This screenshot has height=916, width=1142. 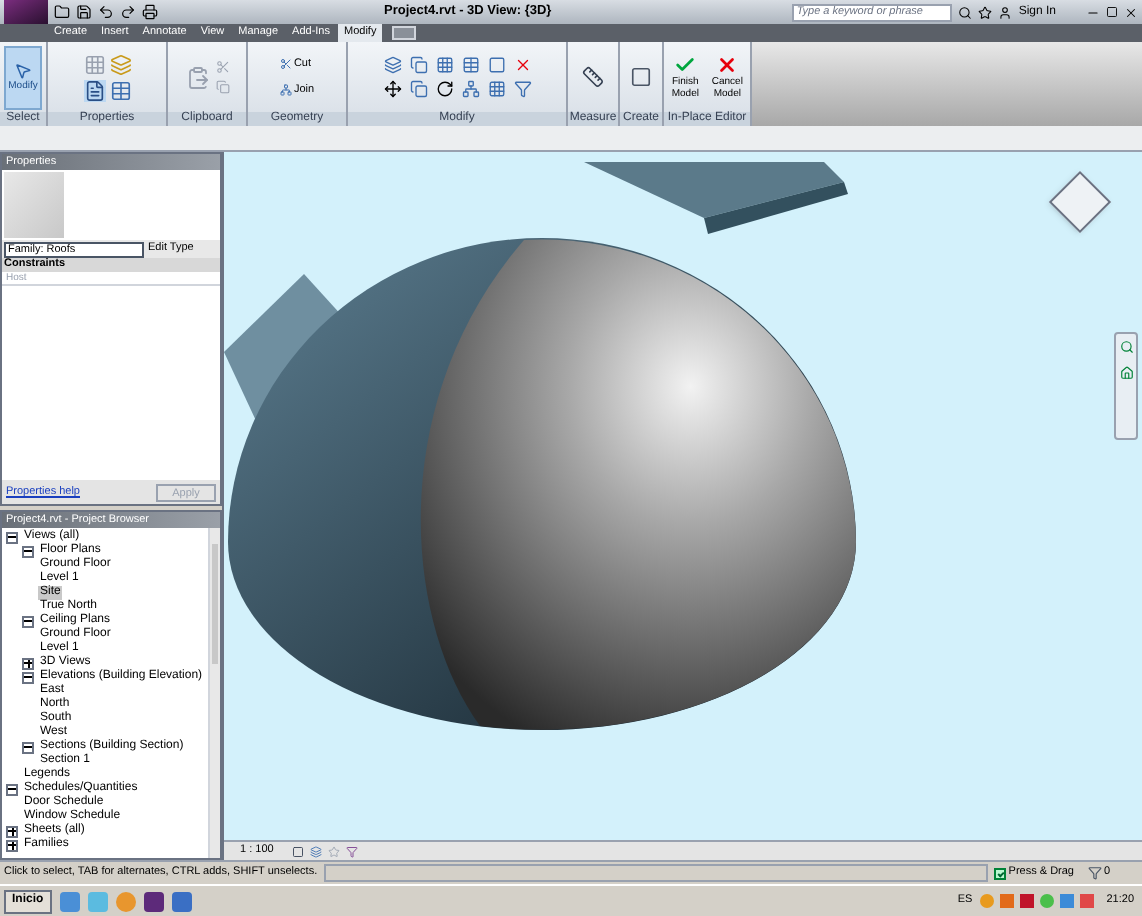 I want to click on cut-icon, so click(x=285, y=64).